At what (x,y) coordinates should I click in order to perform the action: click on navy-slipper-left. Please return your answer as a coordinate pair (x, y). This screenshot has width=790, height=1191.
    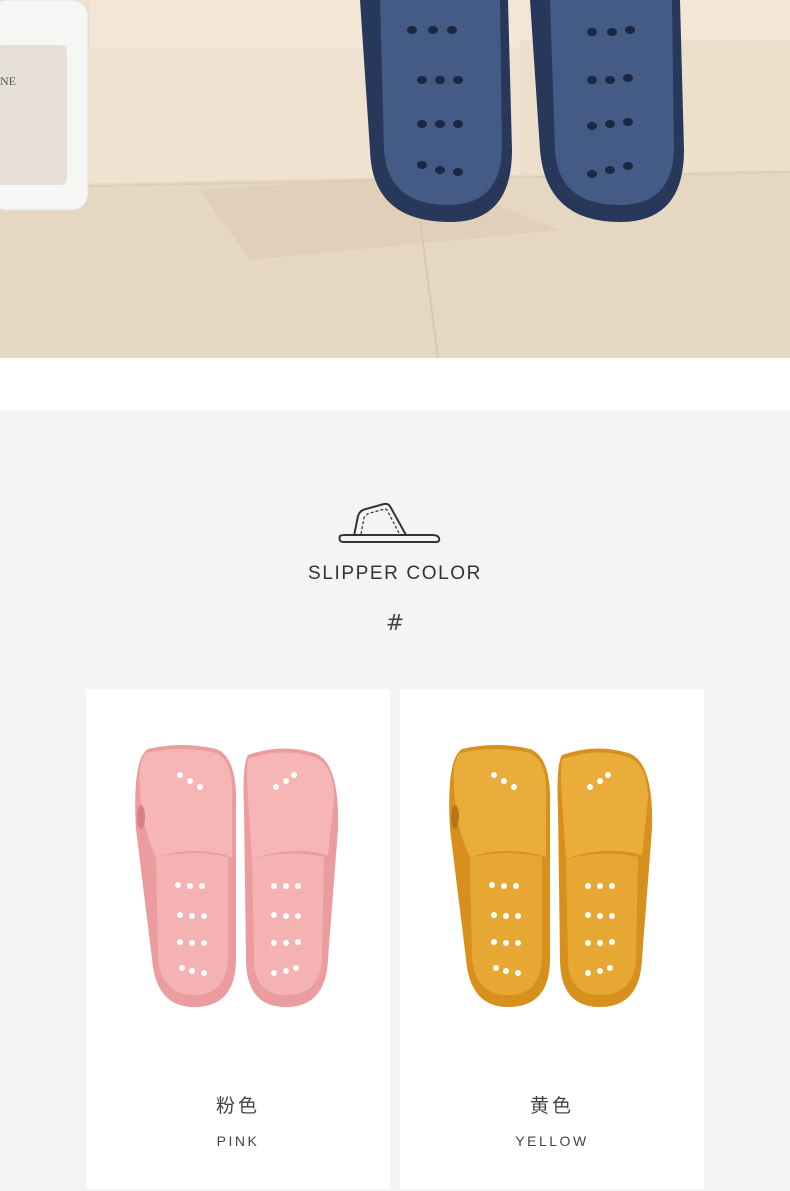
    Looking at the image, I should click on (436, 111).